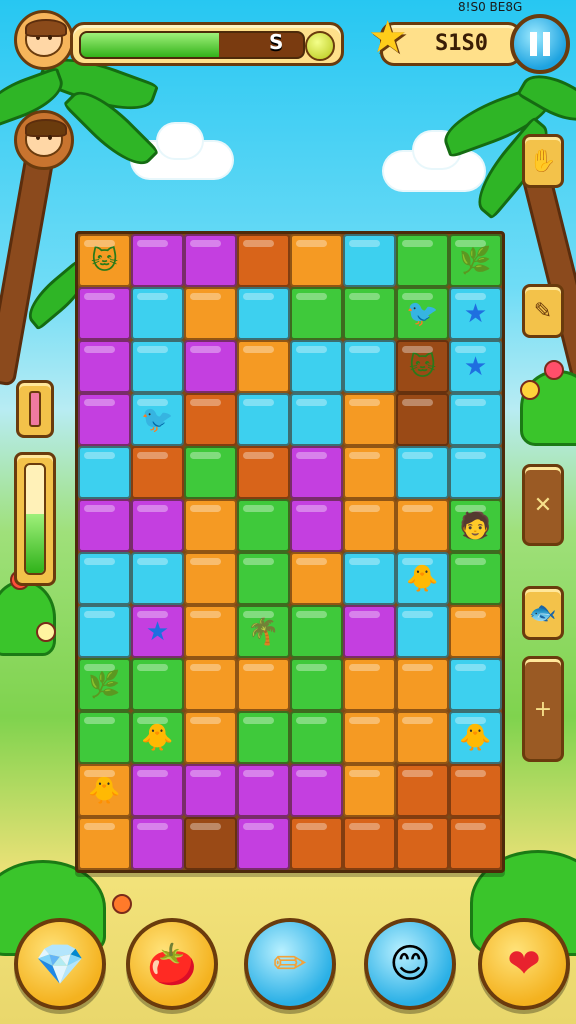 The image size is (576, 1024). I want to click on fish-button: 🐟, so click(543, 613).